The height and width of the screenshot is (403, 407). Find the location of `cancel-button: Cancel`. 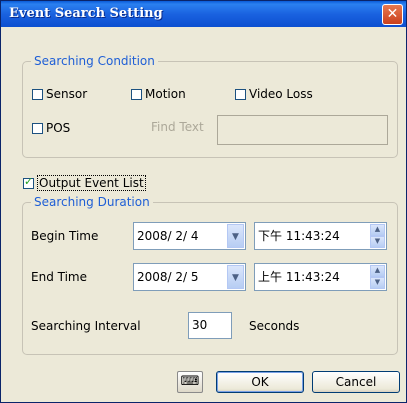

cancel-button: Cancel is located at coordinates (356, 382).